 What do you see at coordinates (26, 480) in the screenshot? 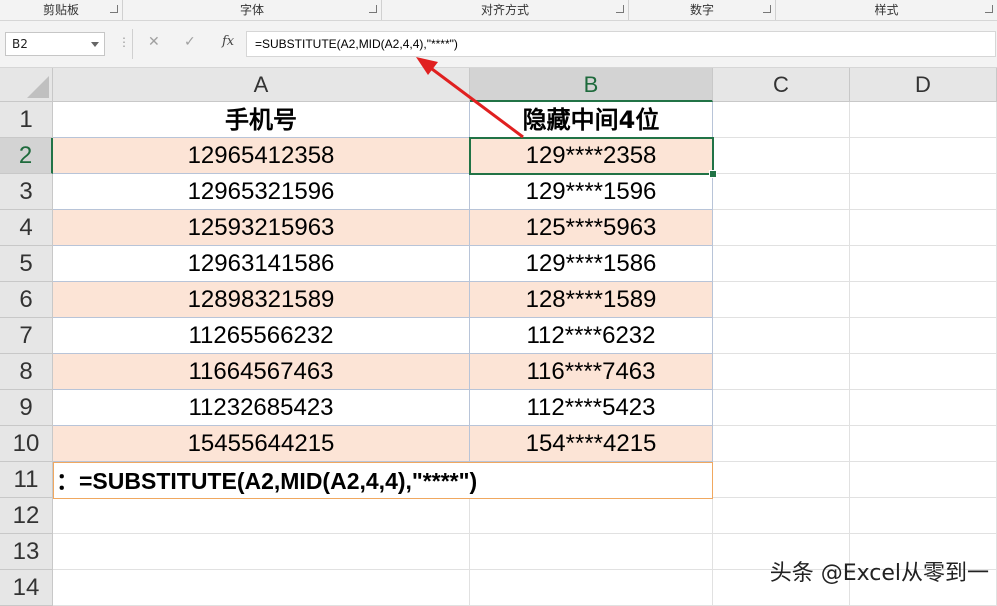
I see `row-header: 11` at bounding box center [26, 480].